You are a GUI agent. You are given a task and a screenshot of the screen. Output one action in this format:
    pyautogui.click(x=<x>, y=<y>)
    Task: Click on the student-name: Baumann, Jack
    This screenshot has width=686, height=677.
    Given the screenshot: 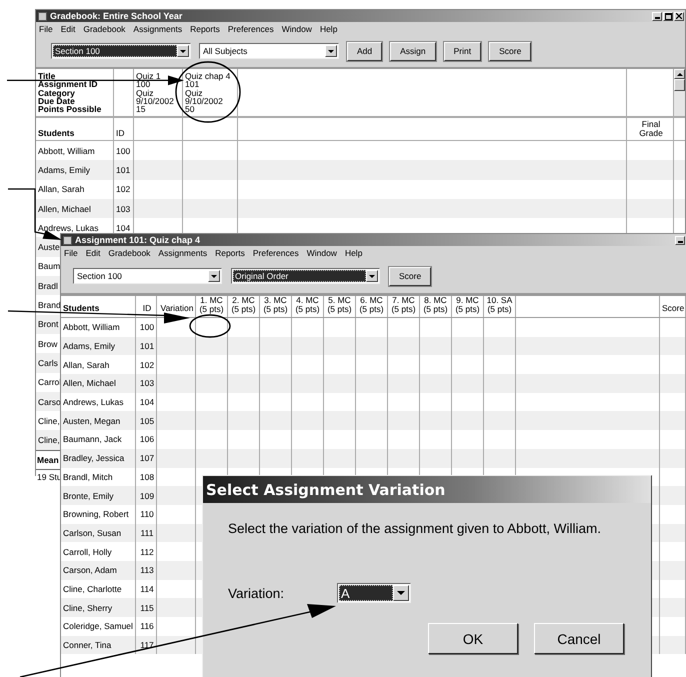 What is the action you would take?
    pyautogui.click(x=92, y=439)
    